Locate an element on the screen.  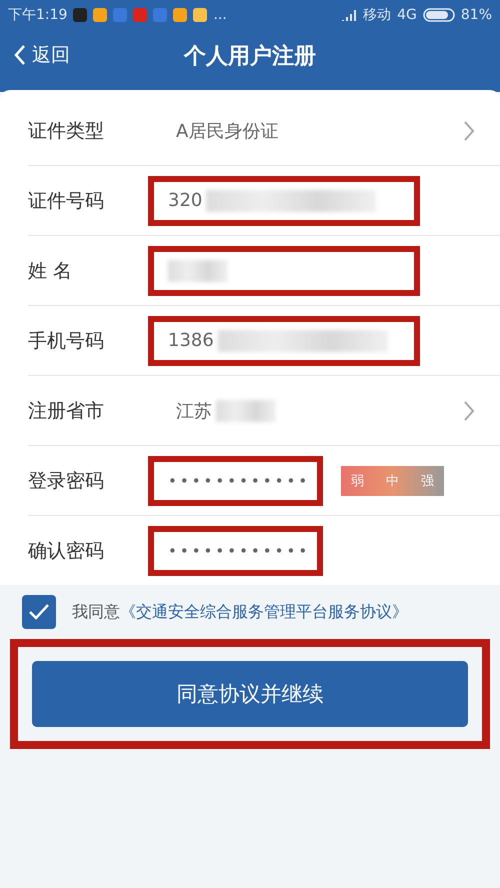
network-type: 4G is located at coordinates (407, 15).